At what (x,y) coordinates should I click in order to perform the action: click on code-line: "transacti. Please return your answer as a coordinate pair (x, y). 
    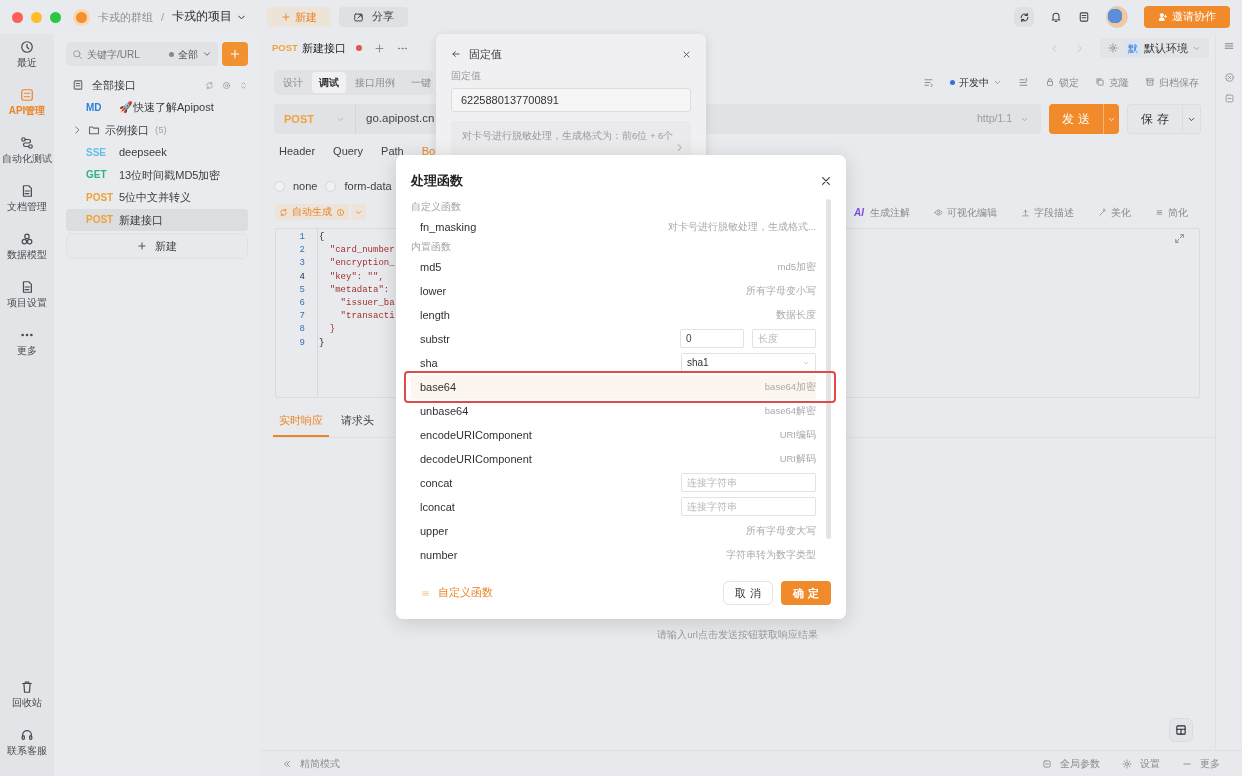
    Looking at the image, I should click on (367, 317).